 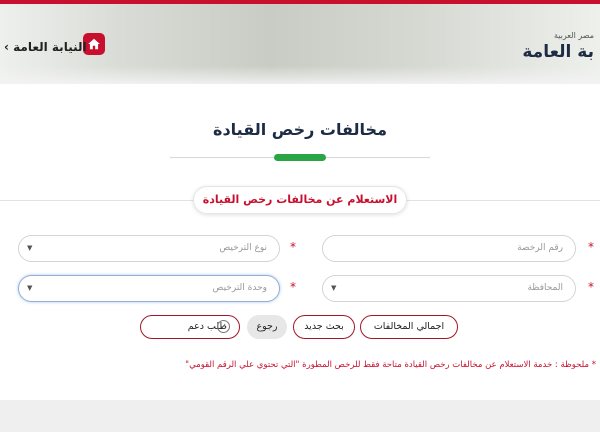 What do you see at coordinates (300, 200) in the screenshot?
I see `section-heading: الاستعلام عن مخالفات رخص القيادة` at bounding box center [300, 200].